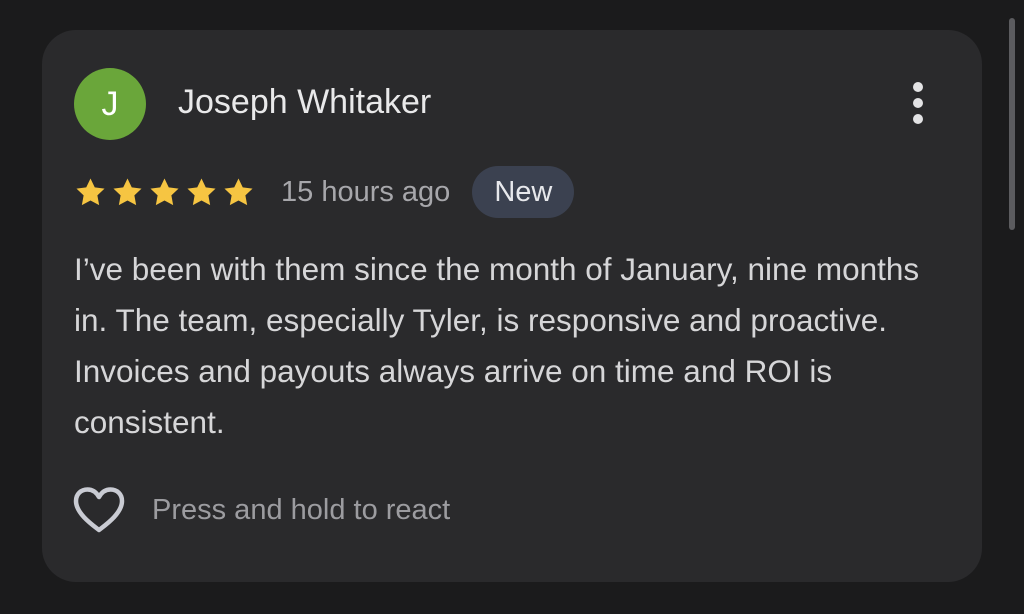 The image size is (1024, 614). I want to click on avatar: J, so click(110, 104).